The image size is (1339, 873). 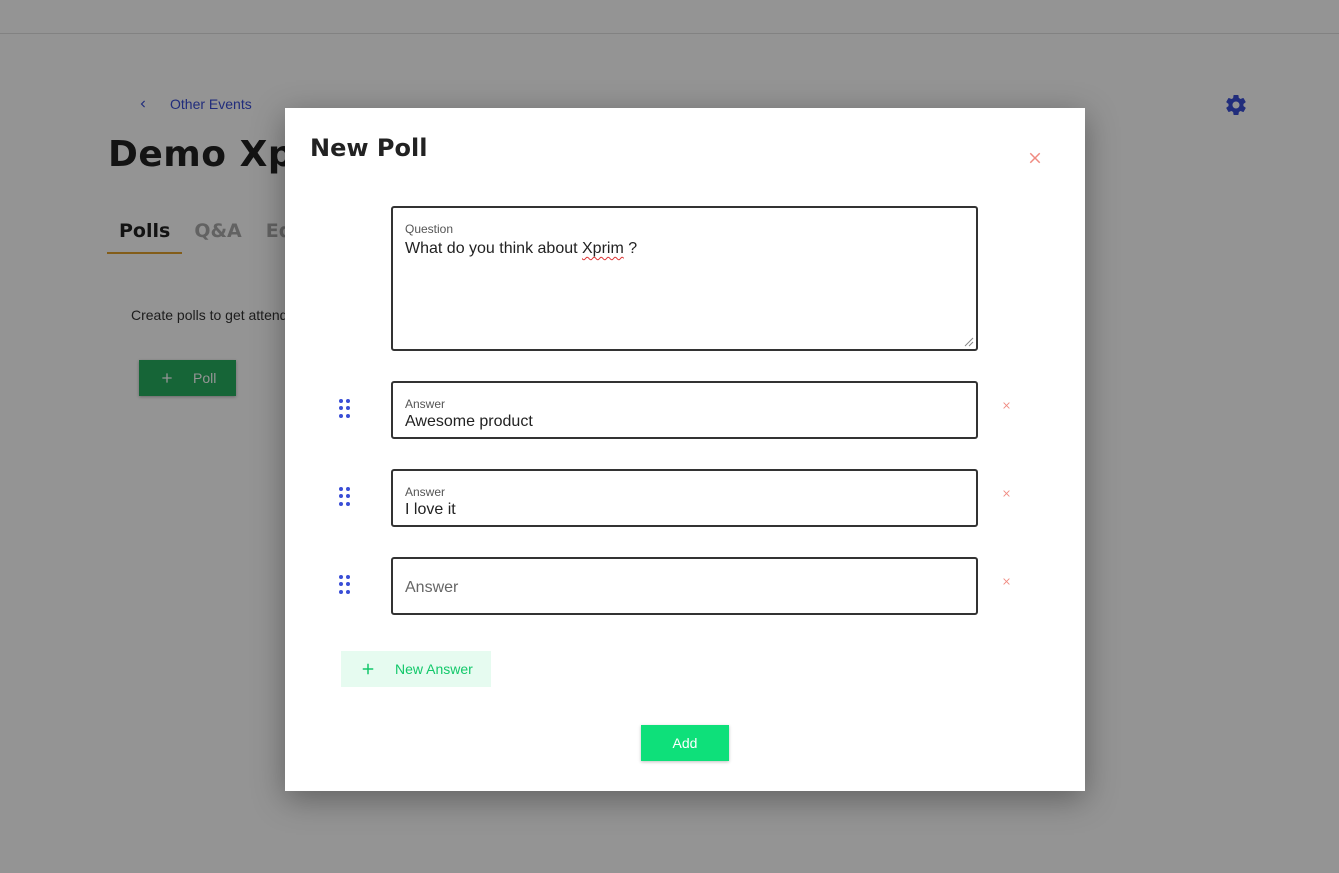 What do you see at coordinates (685, 743) in the screenshot?
I see `add-button: Add` at bounding box center [685, 743].